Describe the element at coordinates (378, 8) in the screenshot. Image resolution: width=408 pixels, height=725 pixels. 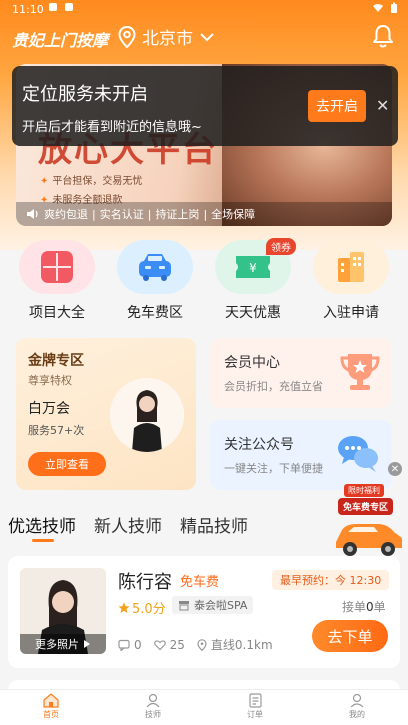
I see `wifi-icon` at that location.